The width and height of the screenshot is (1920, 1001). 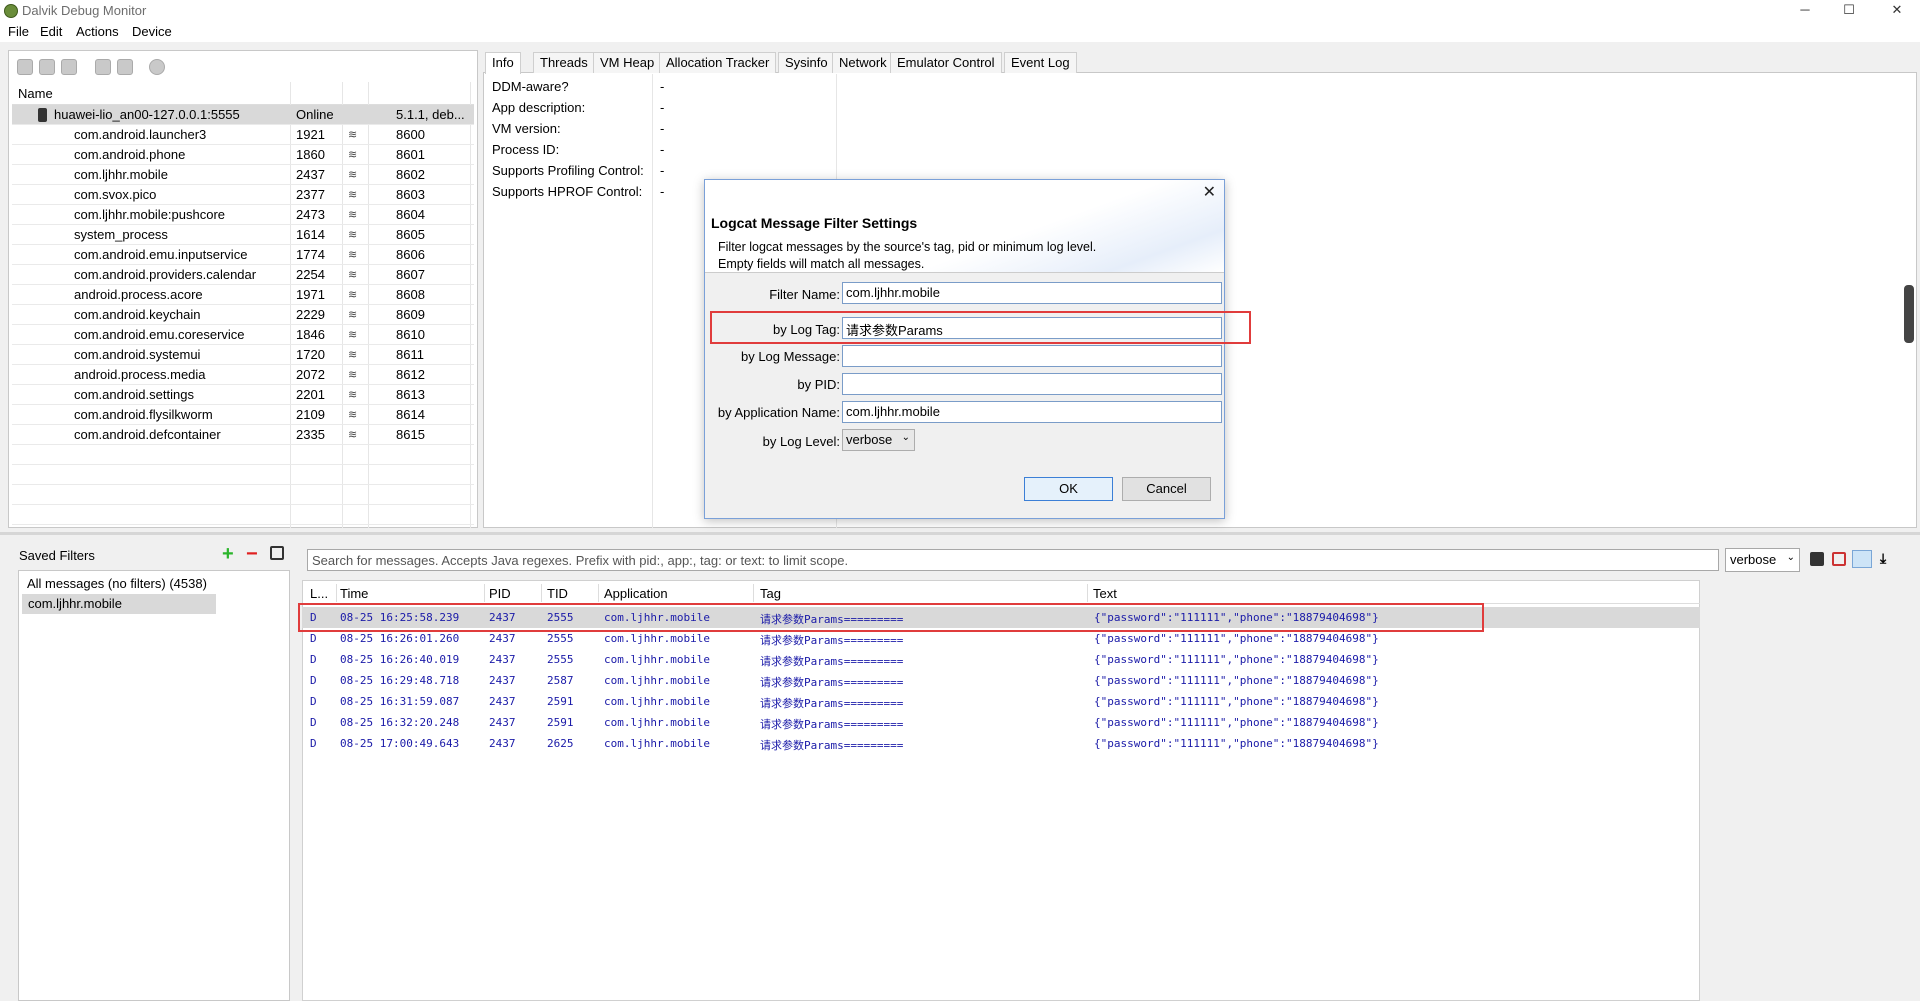 What do you see at coordinates (1105, 593) in the screenshot?
I see `log-column-text: Text` at bounding box center [1105, 593].